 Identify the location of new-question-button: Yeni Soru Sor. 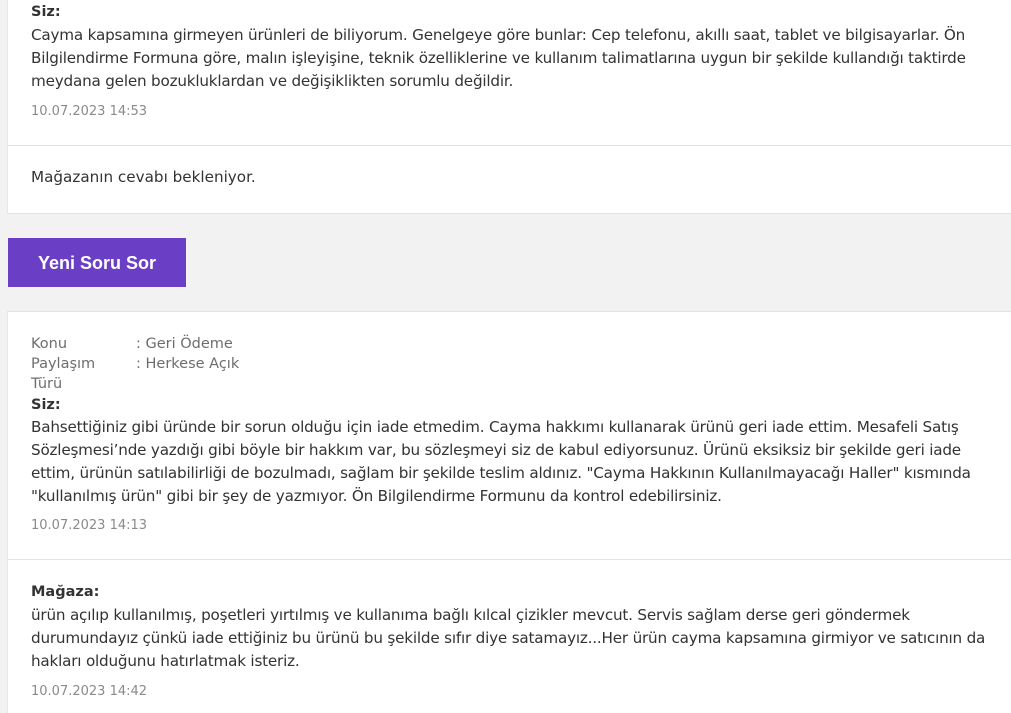
(97, 262).